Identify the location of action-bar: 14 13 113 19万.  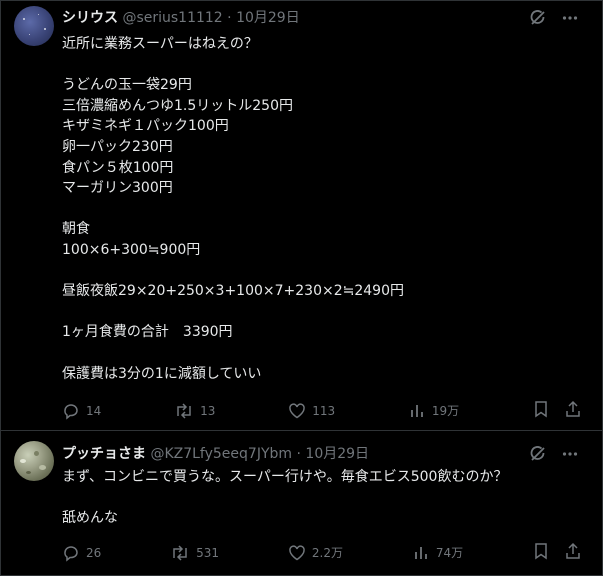
(322, 410).